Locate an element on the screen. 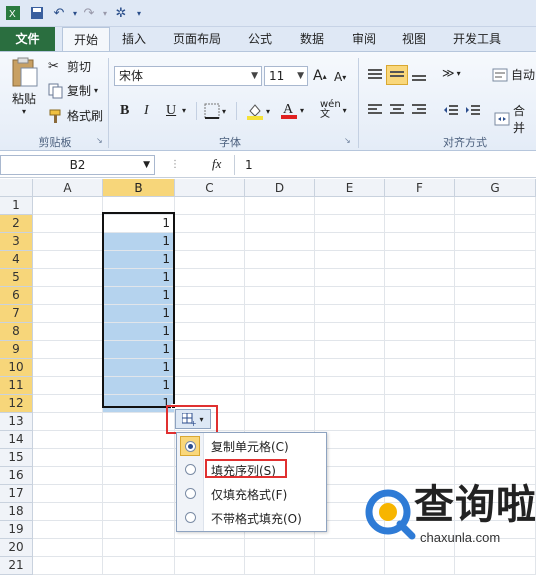  tab-data: 数据 is located at coordinates (312, 39).